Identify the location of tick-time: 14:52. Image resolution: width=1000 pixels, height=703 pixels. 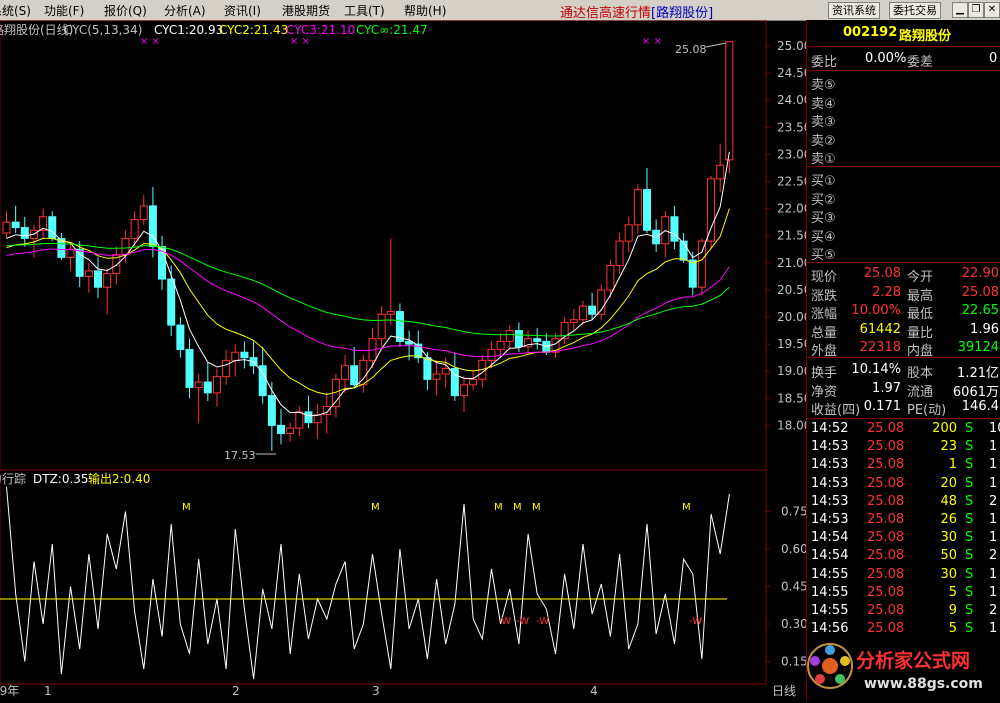
(830, 428).